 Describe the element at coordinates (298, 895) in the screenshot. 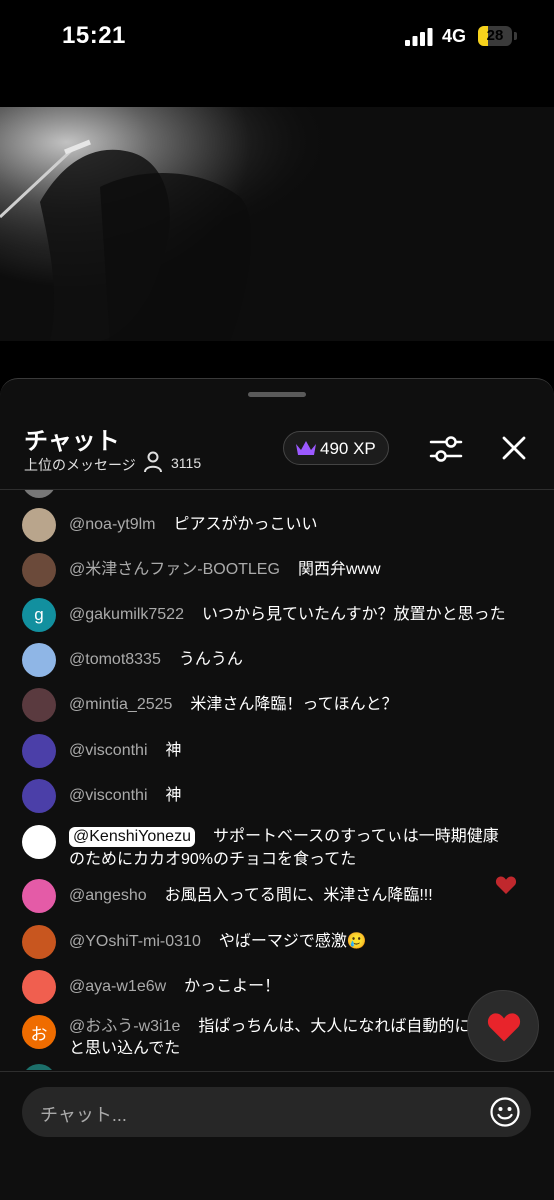

I see `message-text: お風呂入ってる間に、米津さん降臨!!!` at that location.